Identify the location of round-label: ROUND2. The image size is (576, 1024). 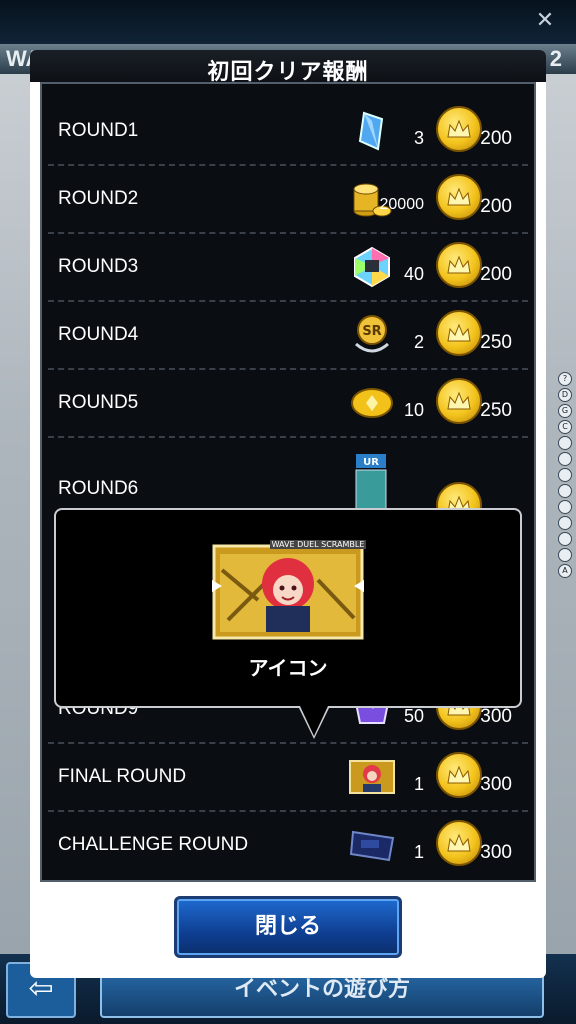
(98, 198).